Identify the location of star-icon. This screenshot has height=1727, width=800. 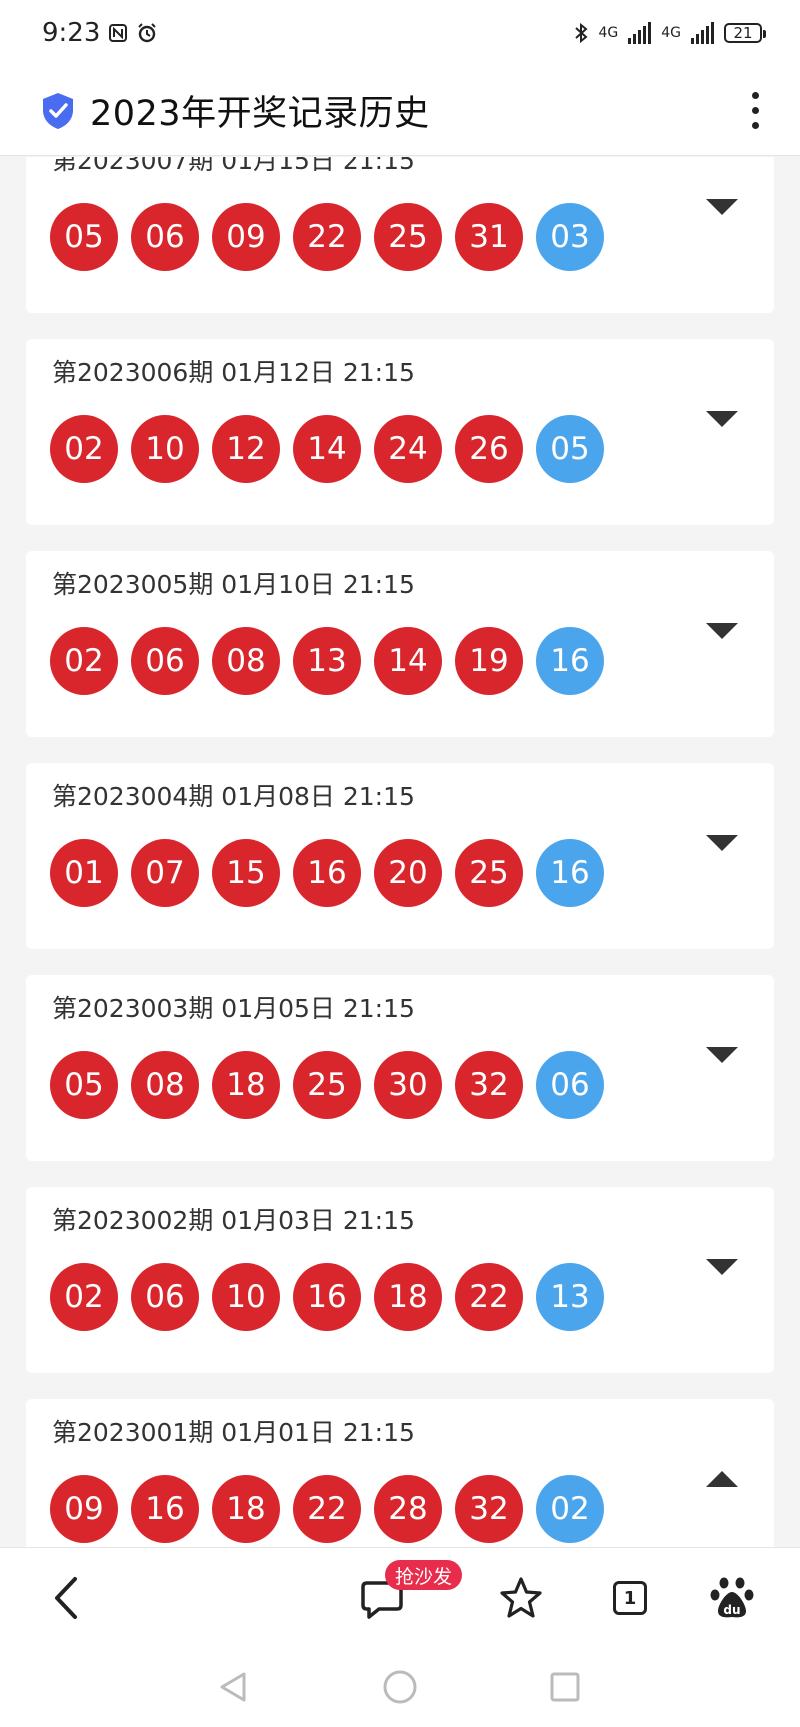
(521, 1597).